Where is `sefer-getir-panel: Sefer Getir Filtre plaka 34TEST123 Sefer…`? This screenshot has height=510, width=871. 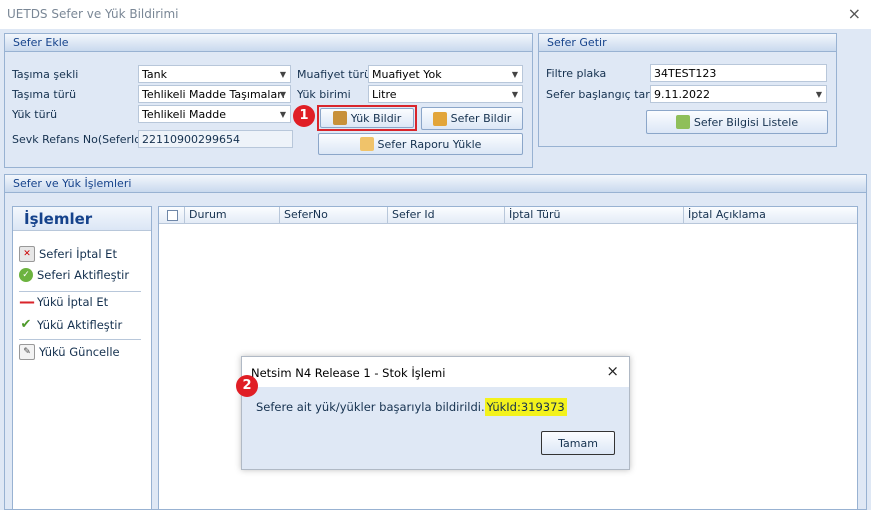 sefer-getir-panel: Sefer Getir Filtre plaka 34TEST123 Sefer… is located at coordinates (687, 90).